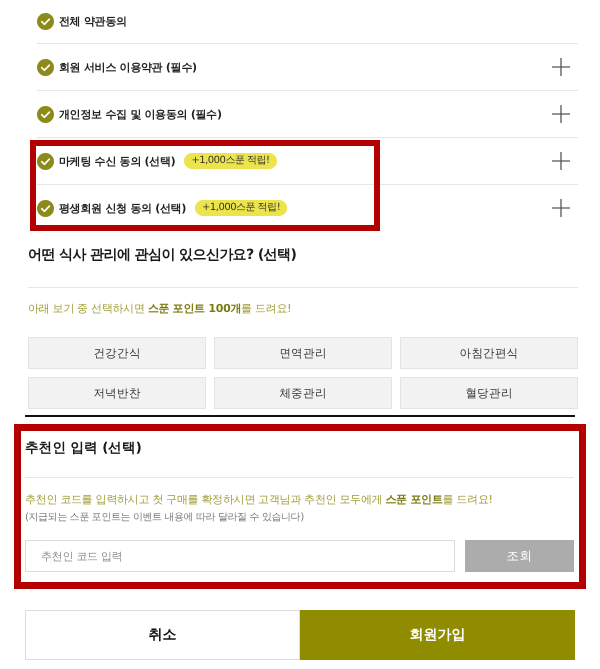 This screenshot has height=669, width=600. I want to click on interest-option: 아침간편식, so click(489, 353).